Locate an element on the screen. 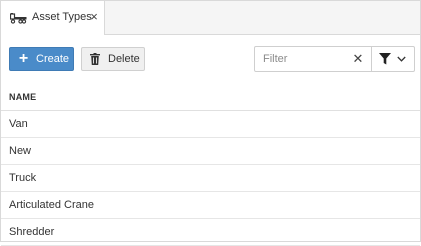 This screenshot has height=246, width=421. row-name-cell: Truck is located at coordinates (23, 178).